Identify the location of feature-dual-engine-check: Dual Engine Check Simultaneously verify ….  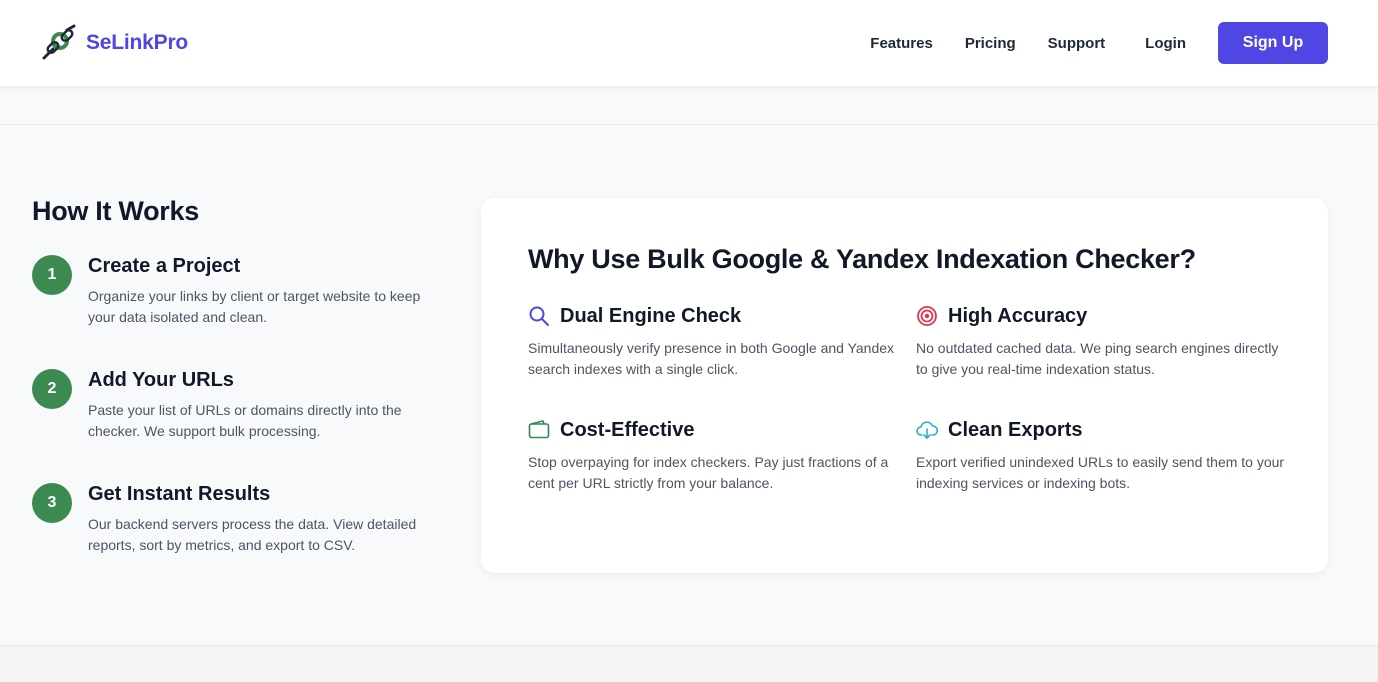
(713, 346).